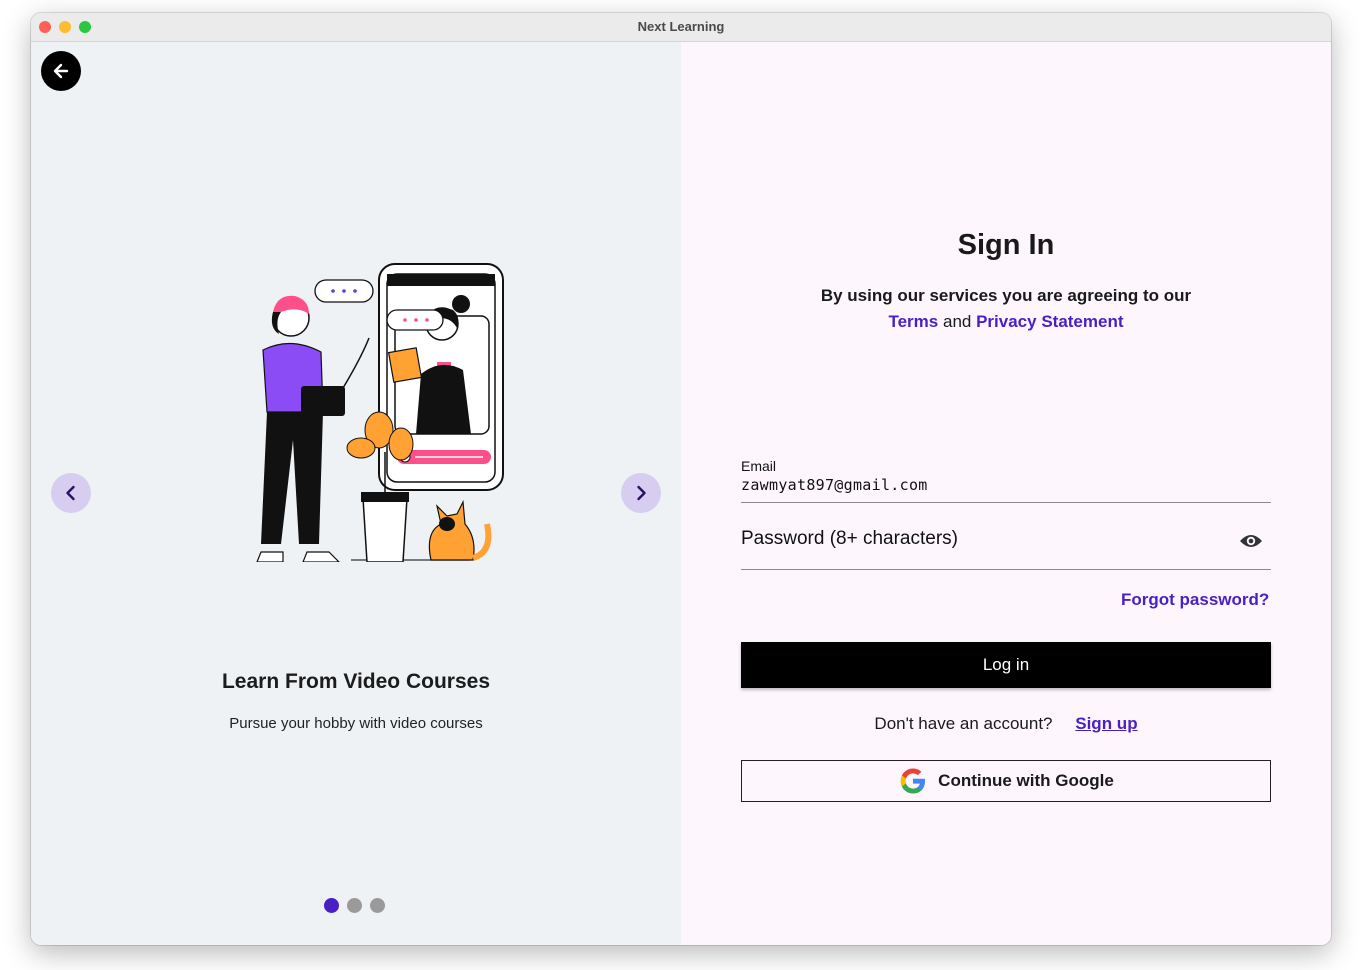 The image size is (1364, 970). What do you see at coordinates (963, 723) in the screenshot?
I see `no-account-text: Don't have an account?` at bounding box center [963, 723].